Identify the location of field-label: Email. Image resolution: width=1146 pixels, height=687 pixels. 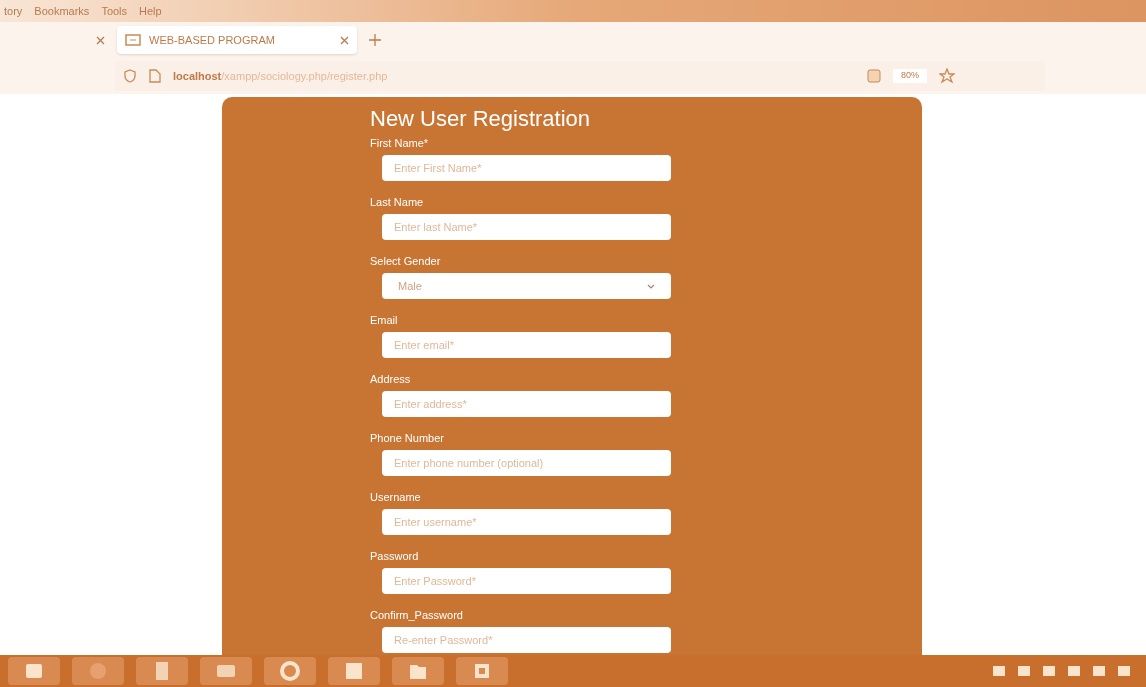
(384, 320).